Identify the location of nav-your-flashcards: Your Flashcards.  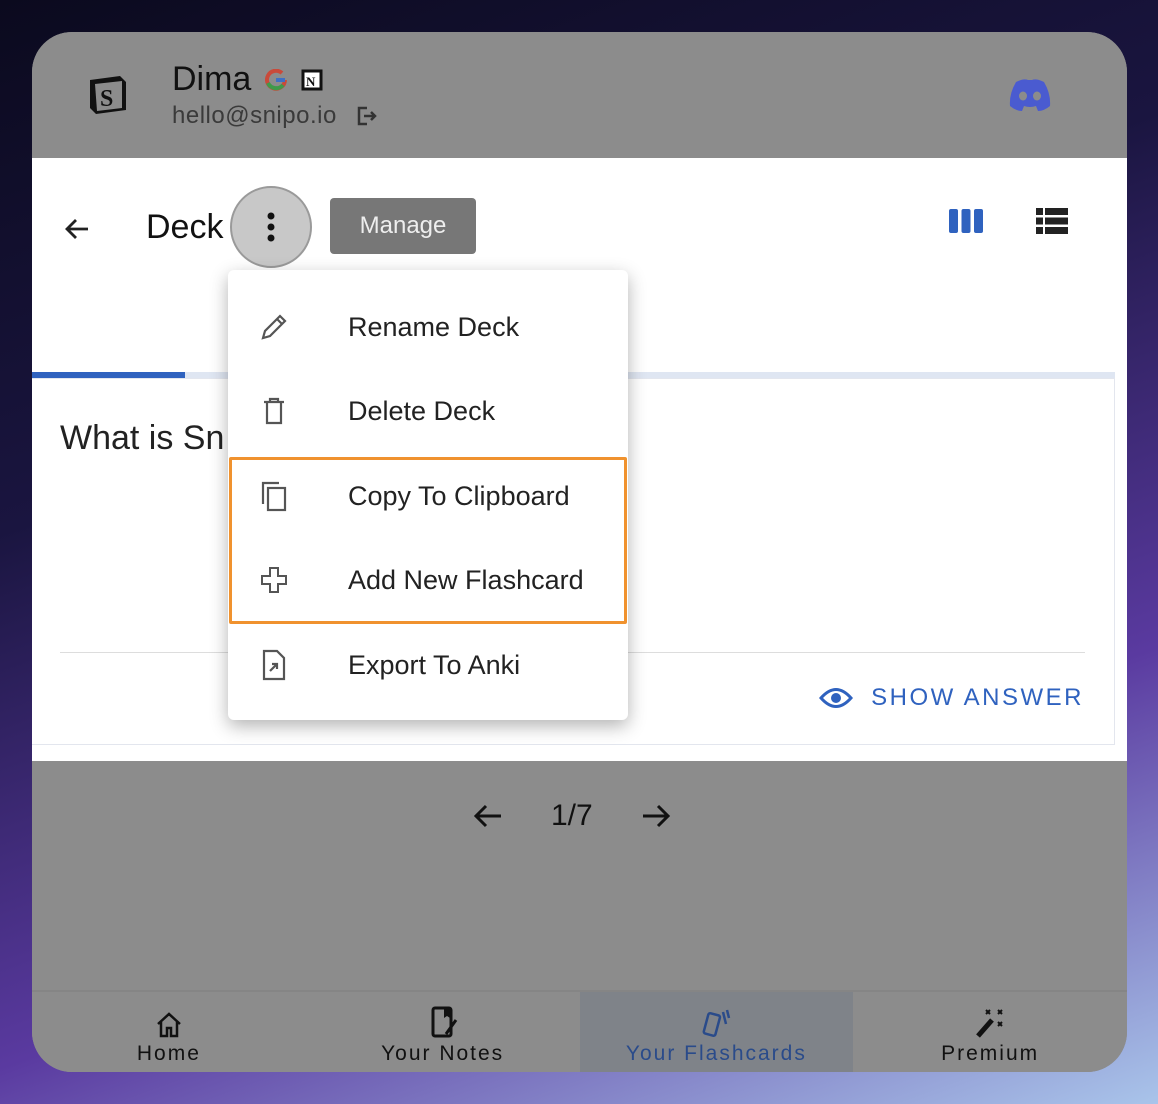
(716, 1032).